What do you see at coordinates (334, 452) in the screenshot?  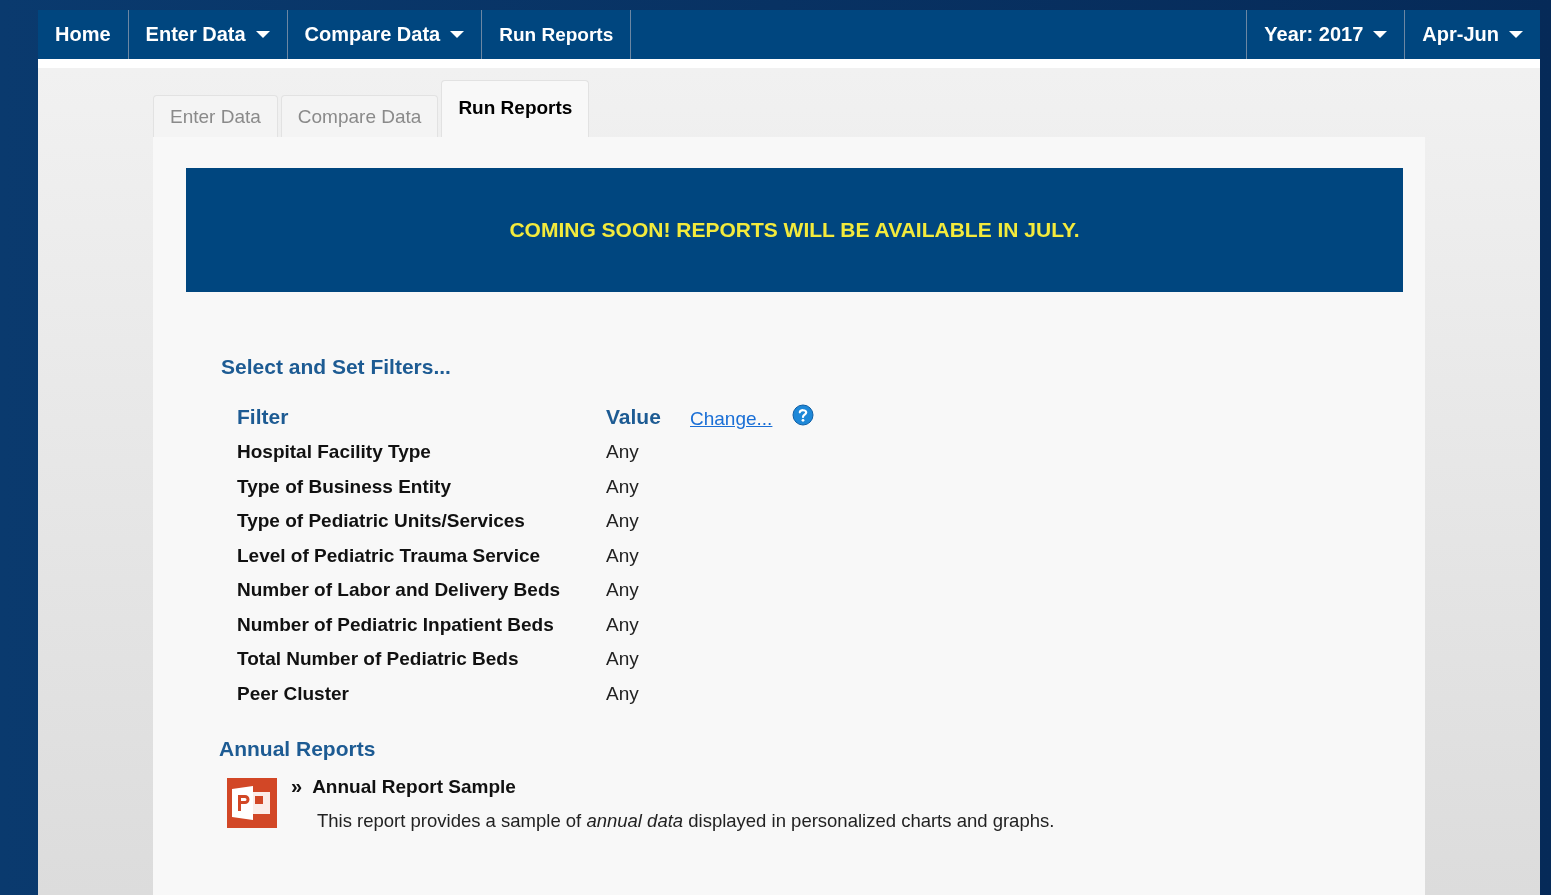 I see `filter-name: Hospital Facility Type` at bounding box center [334, 452].